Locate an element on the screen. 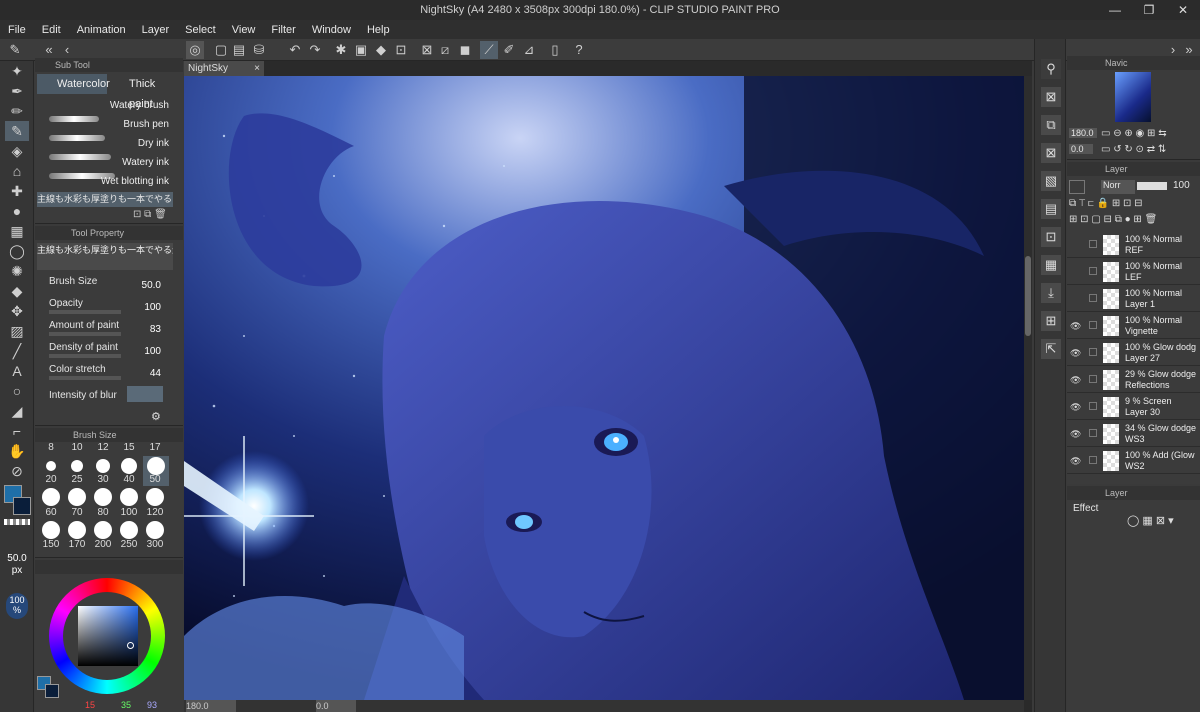 This screenshot has height=712, width=1200. layer-row: 100 % Normal Layer 1 is located at coordinates (1133, 299).